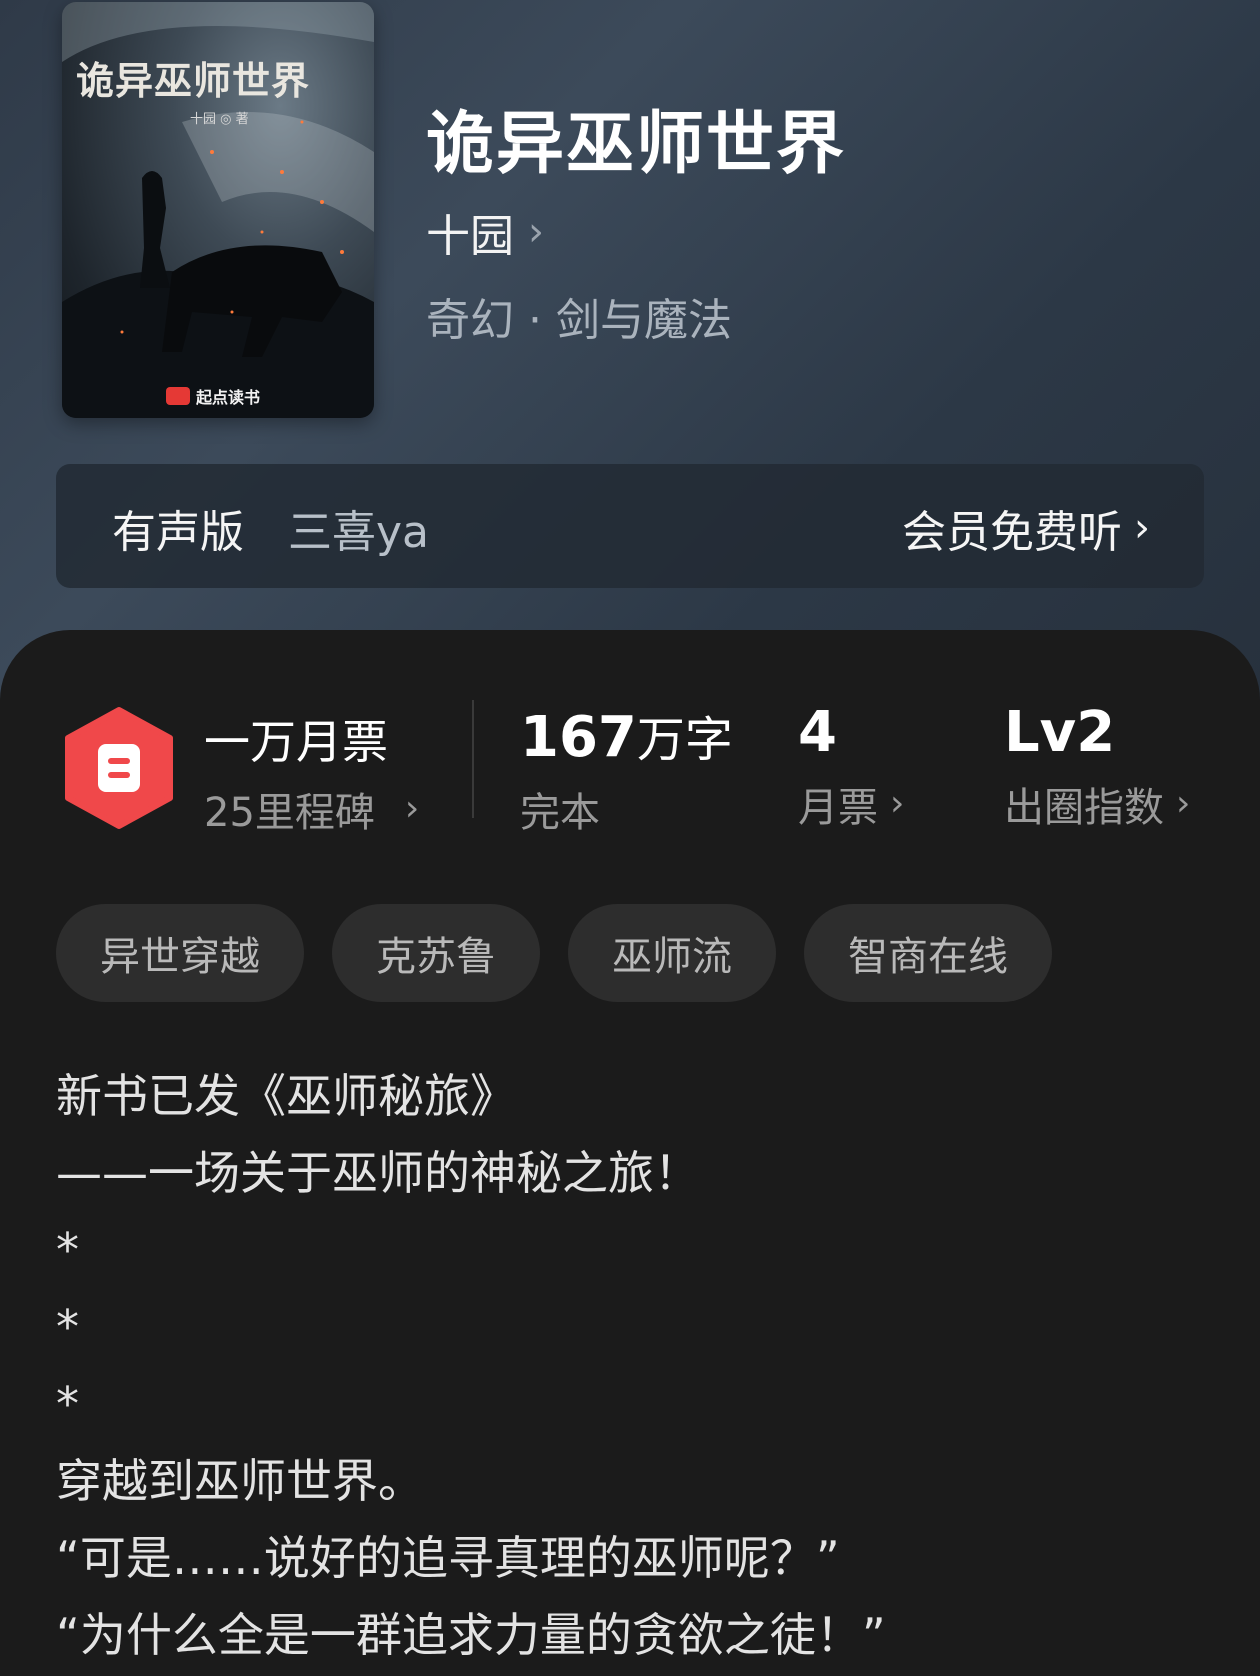 This screenshot has height=1676, width=1260. What do you see at coordinates (928, 953) in the screenshot?
I see `tag-chip: 智商在线` at bounding box center [928, 953].